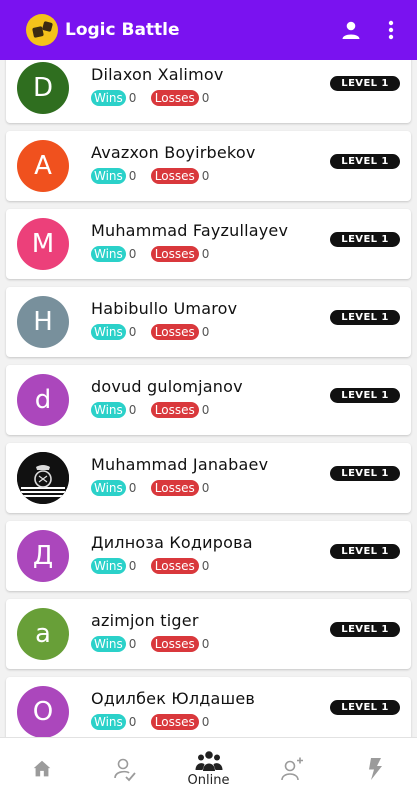 The height and width of the screenshot is (800, 417). What do you see at coordinates (173, 698) in the screenshot?
I see `player-name: Одилбек Юлдашев` at bounding box center [173, 698].